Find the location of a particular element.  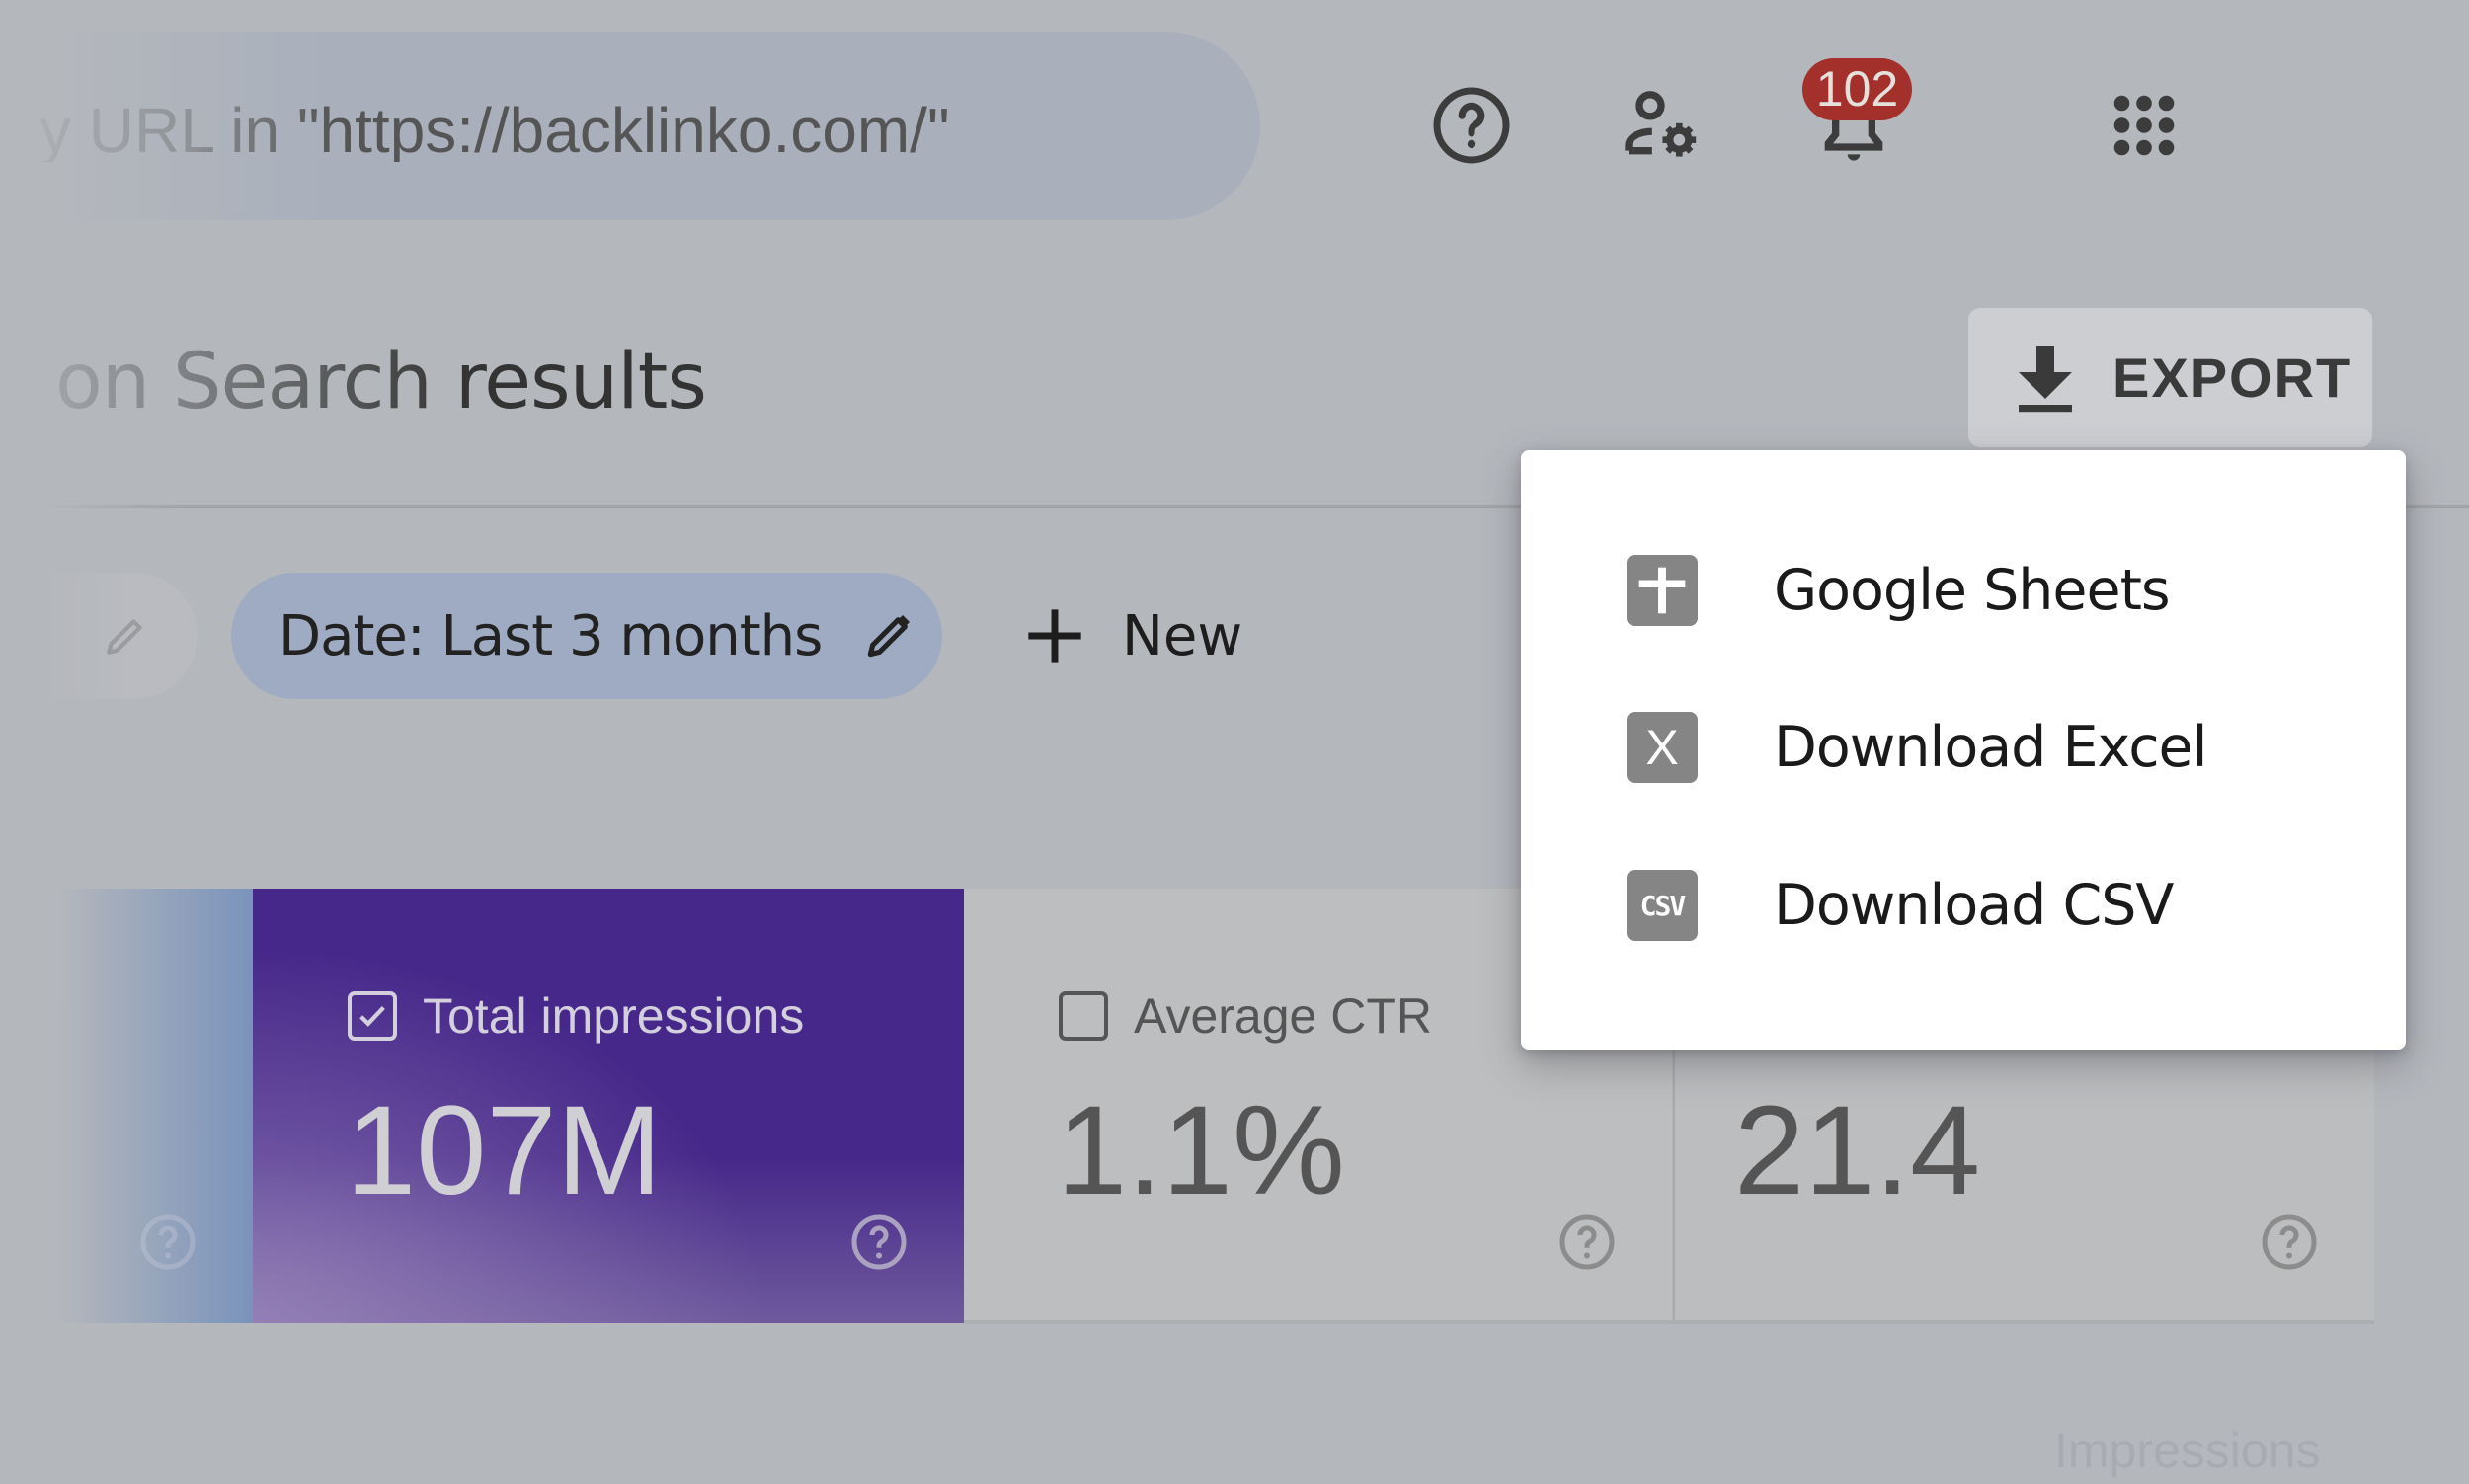

checkbox-checked is located at coordinates (372, 1016).